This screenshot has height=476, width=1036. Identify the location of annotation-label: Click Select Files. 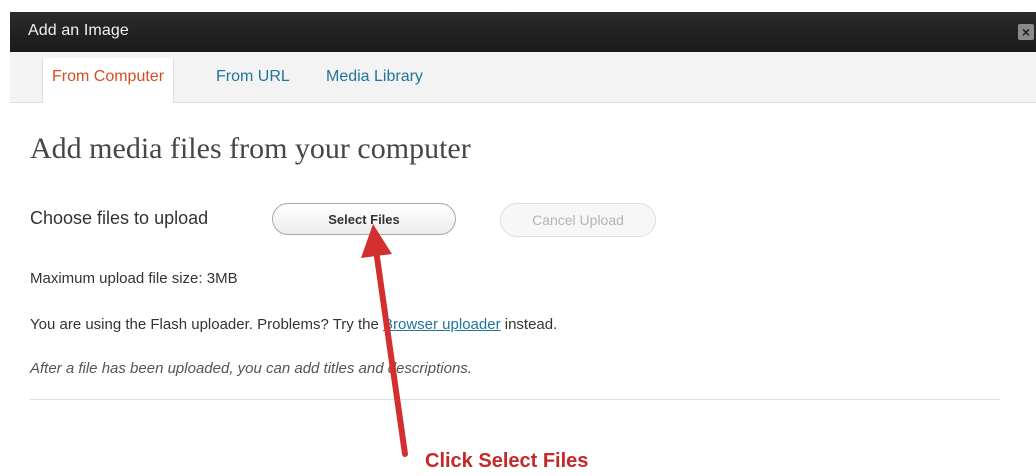
(507, 461).